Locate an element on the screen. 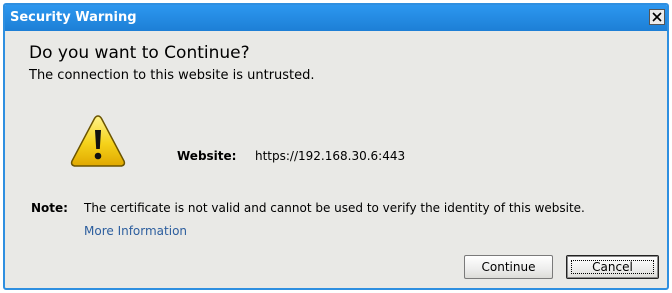  continue-button: Continue is located at coordinates (508, 267).